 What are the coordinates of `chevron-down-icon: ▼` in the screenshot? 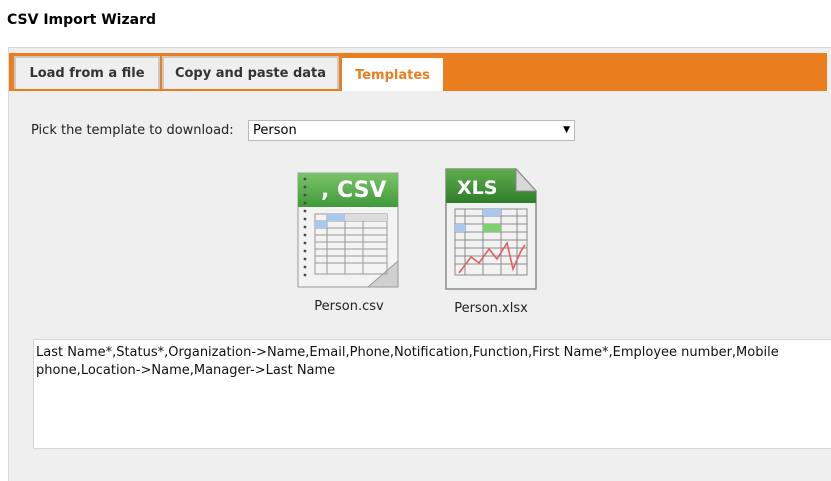 It's located at (566, 130).